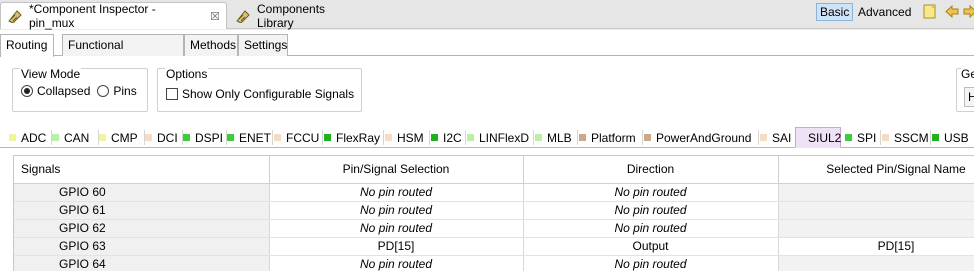 Image resolution: width=974 pixels, height=271 pixels. What do you see at coordinates (142, 210) in the screenshot?
I see `signal-cell: GPIO 61` at bounding box center [142, 210].